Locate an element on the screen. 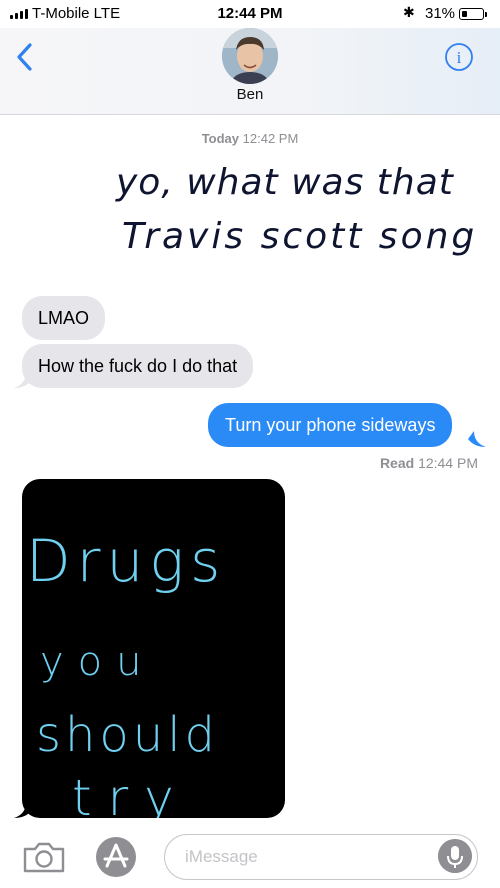 The image size is (500, 888). contact-avatar is located at coordinates (250, 56).